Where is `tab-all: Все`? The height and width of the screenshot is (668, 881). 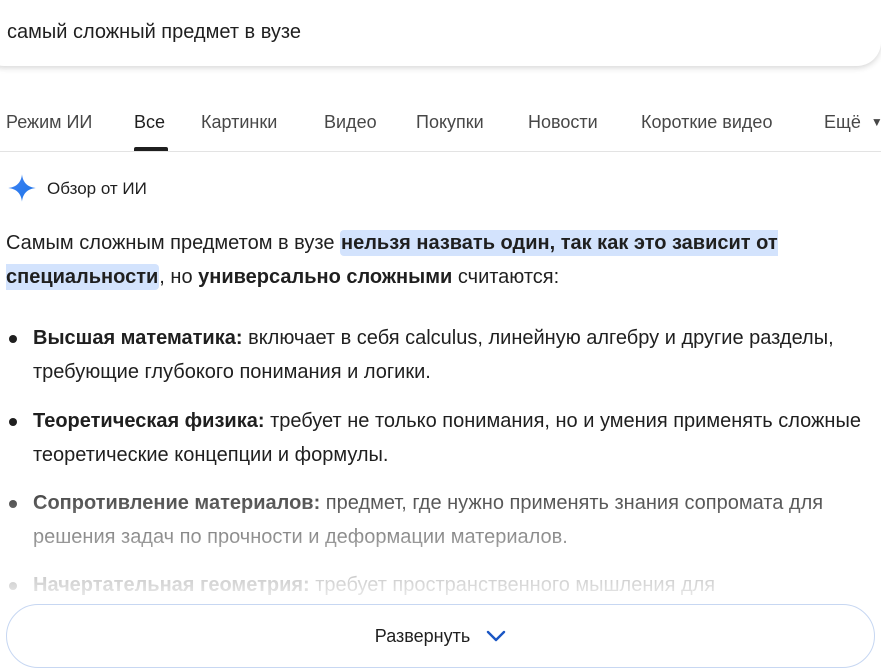
tab-all: Все is located at coordinates (149, 122).